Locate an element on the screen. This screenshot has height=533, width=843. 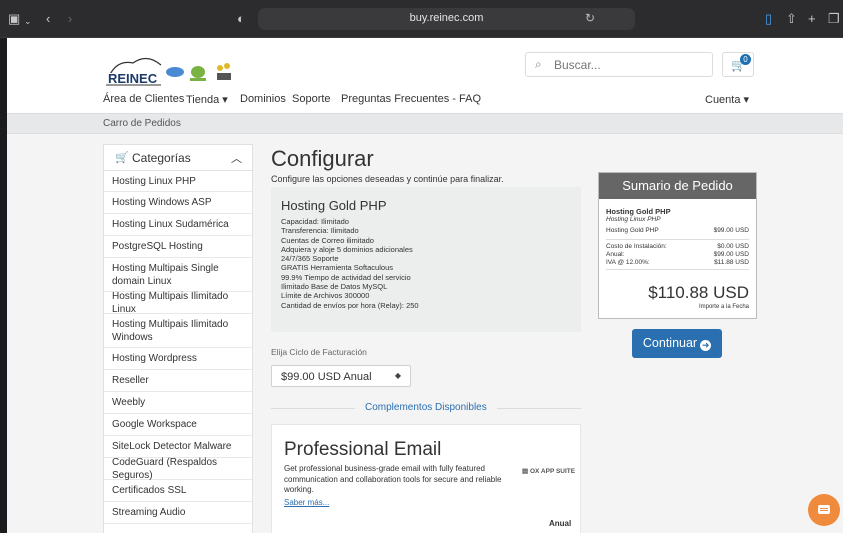
account-label: Cuenta is located at coordinates (722, 100).